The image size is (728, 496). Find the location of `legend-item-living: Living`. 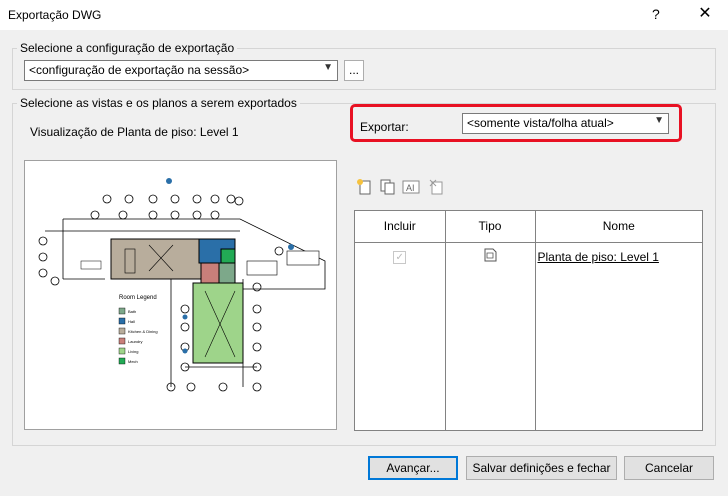

legend-item-living: Living is located at coordinates (133, 351).